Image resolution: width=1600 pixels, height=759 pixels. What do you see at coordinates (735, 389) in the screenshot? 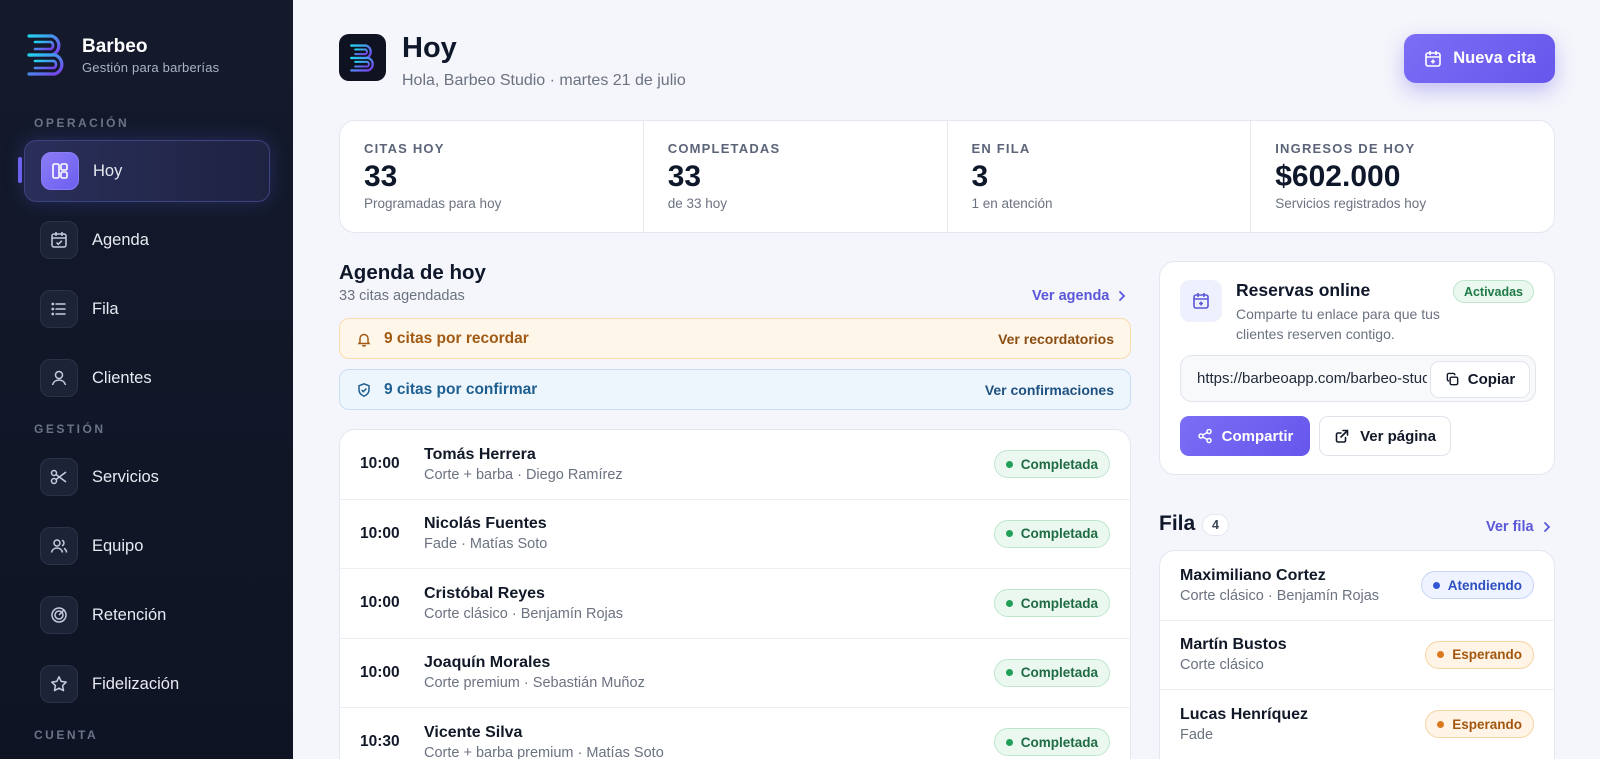
I see `confirmations-banner: 9 citas por confirmar Ver confirmaciones` at bounding box center [735, 389].